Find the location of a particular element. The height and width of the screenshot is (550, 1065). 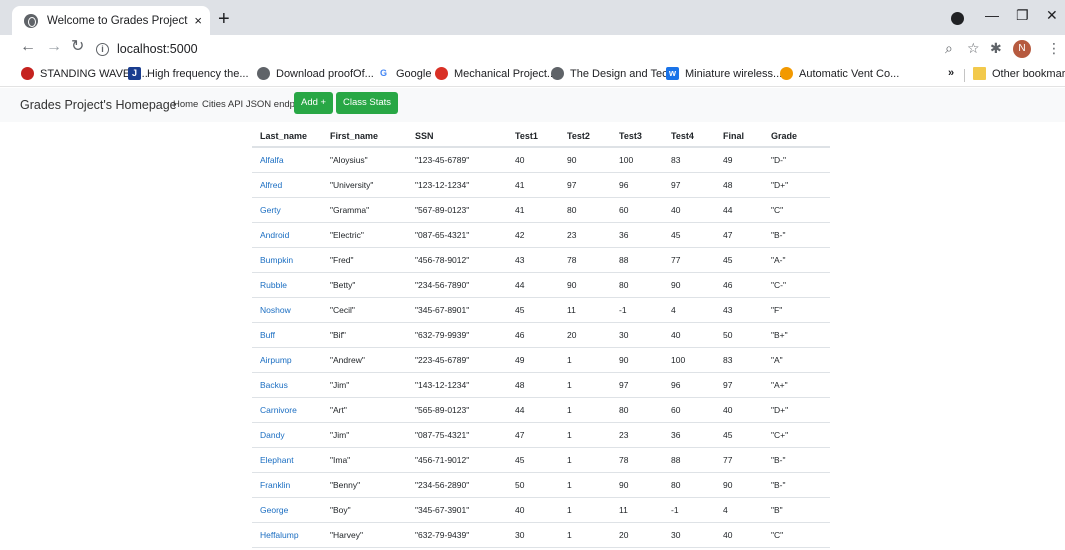

student-link: Bumpkin is located at coordinates (276, 260).